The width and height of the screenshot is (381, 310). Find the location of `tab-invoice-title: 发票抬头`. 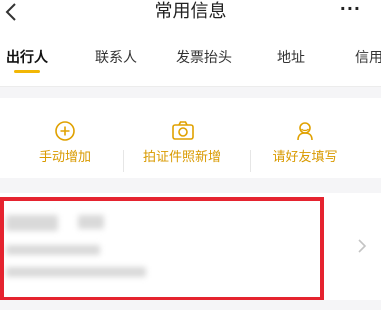

tab-invoice-title: 发票抬头 is located at coordinates (204, 58).